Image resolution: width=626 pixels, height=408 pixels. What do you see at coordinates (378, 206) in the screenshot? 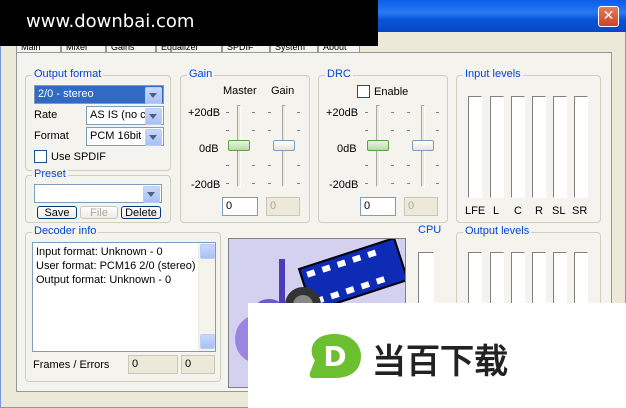
I see `drc-input: 0` at bounding box center [378, 206].